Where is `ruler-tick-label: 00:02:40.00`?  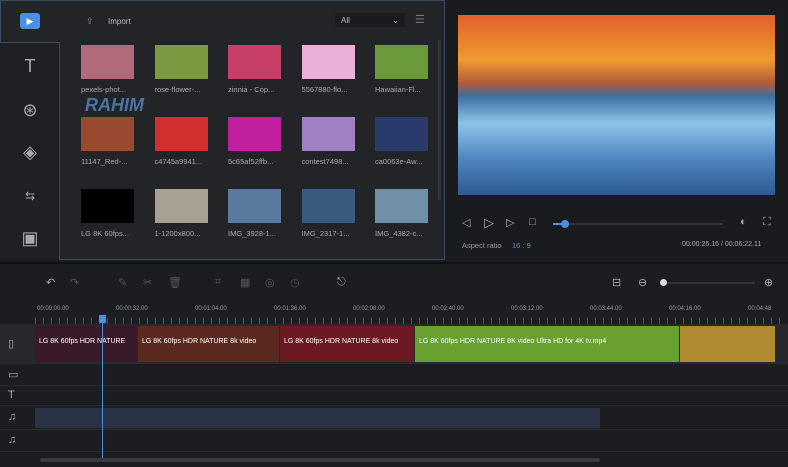
ruler-tick-label: 00:02:40.00 is located at coordinates (448, 309).